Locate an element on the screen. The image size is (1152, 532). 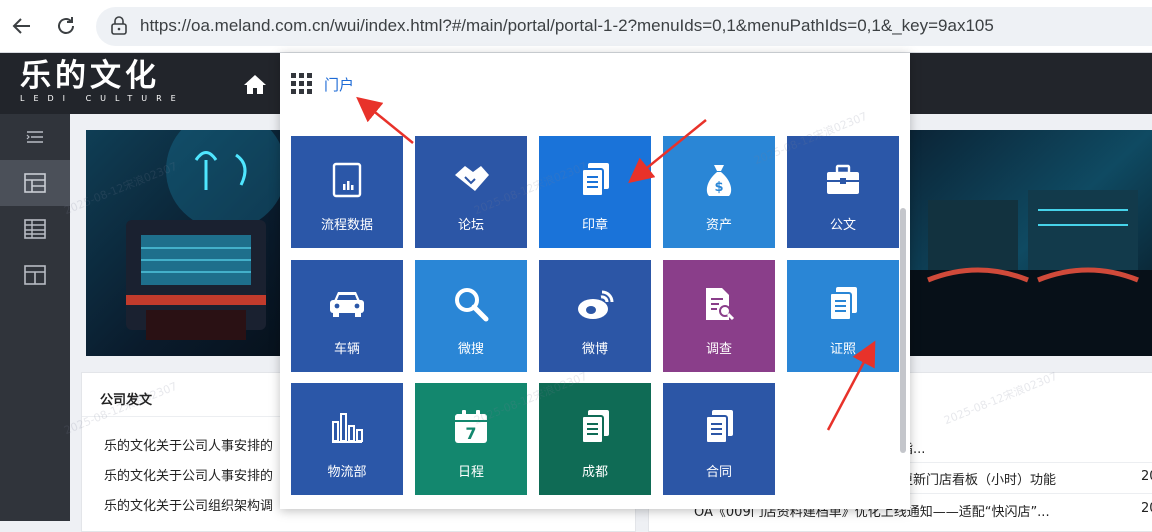
sidebar-item-panels is located at coordinates (35, 275).